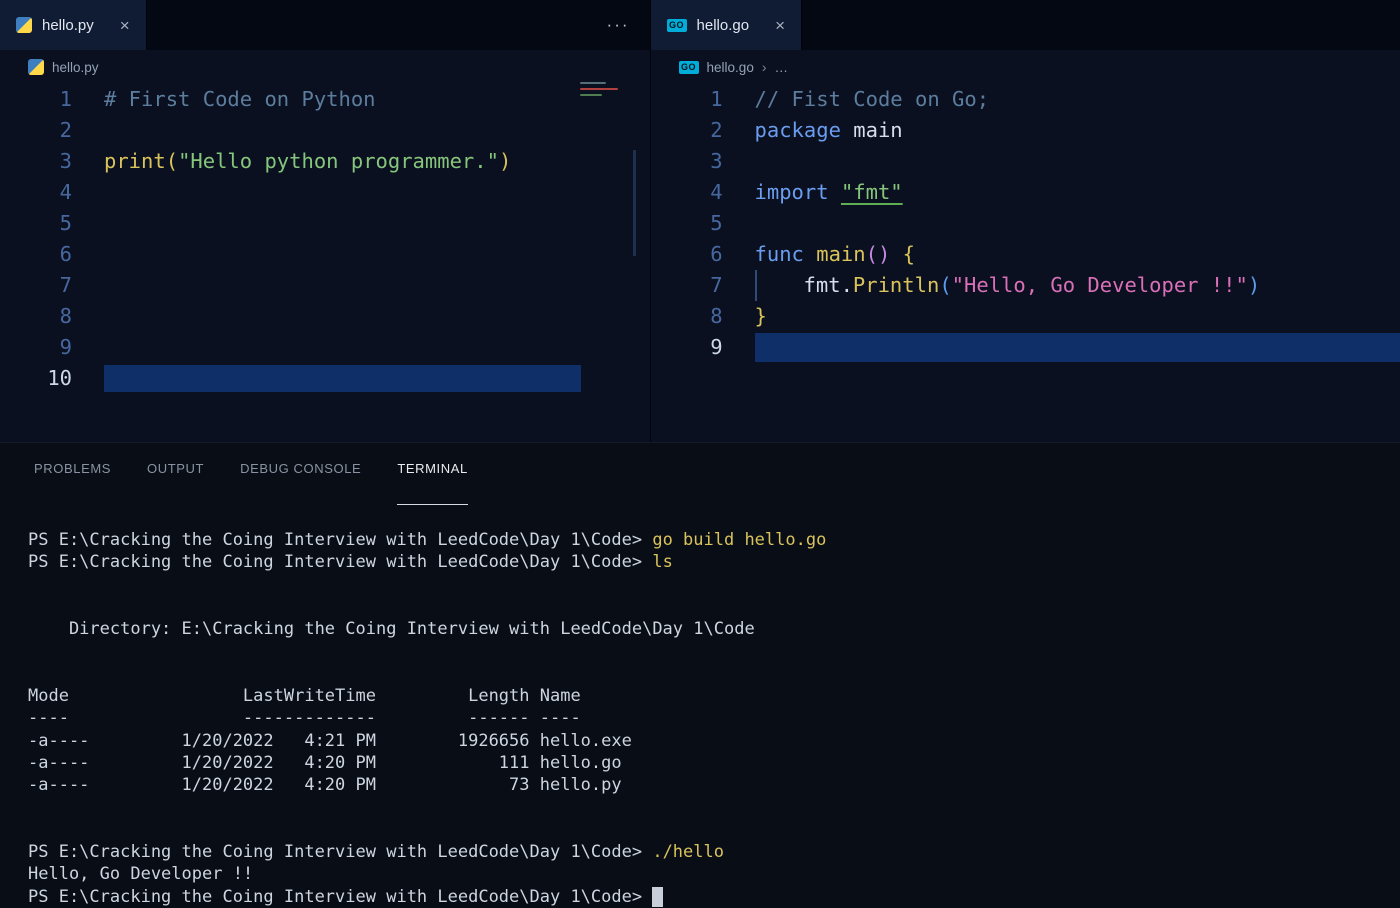 Image resolution: width=1400 pixels, height=908 pixels. What do you see at coordinates (657, 896) in the screenshot?
I see `terminal-cursor` at bounding box center [657, 896].